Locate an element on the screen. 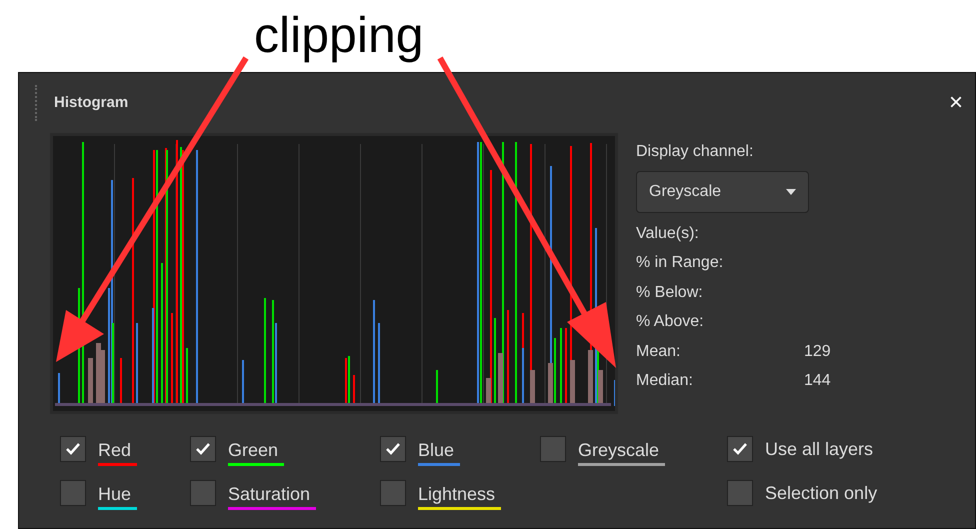 Image resolution: width=976 pixels, height=529 pixels. checkbox-label: Use all layers is located at coordinates (819, 449).